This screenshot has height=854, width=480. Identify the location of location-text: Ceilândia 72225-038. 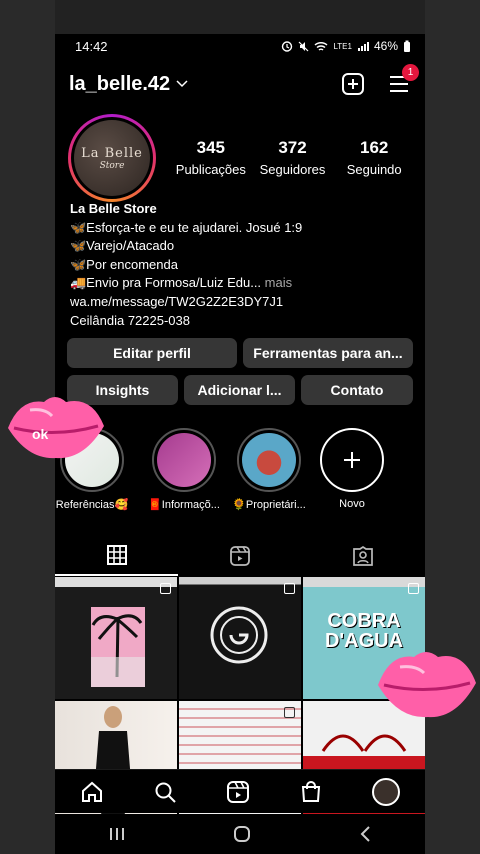
(130, 320).